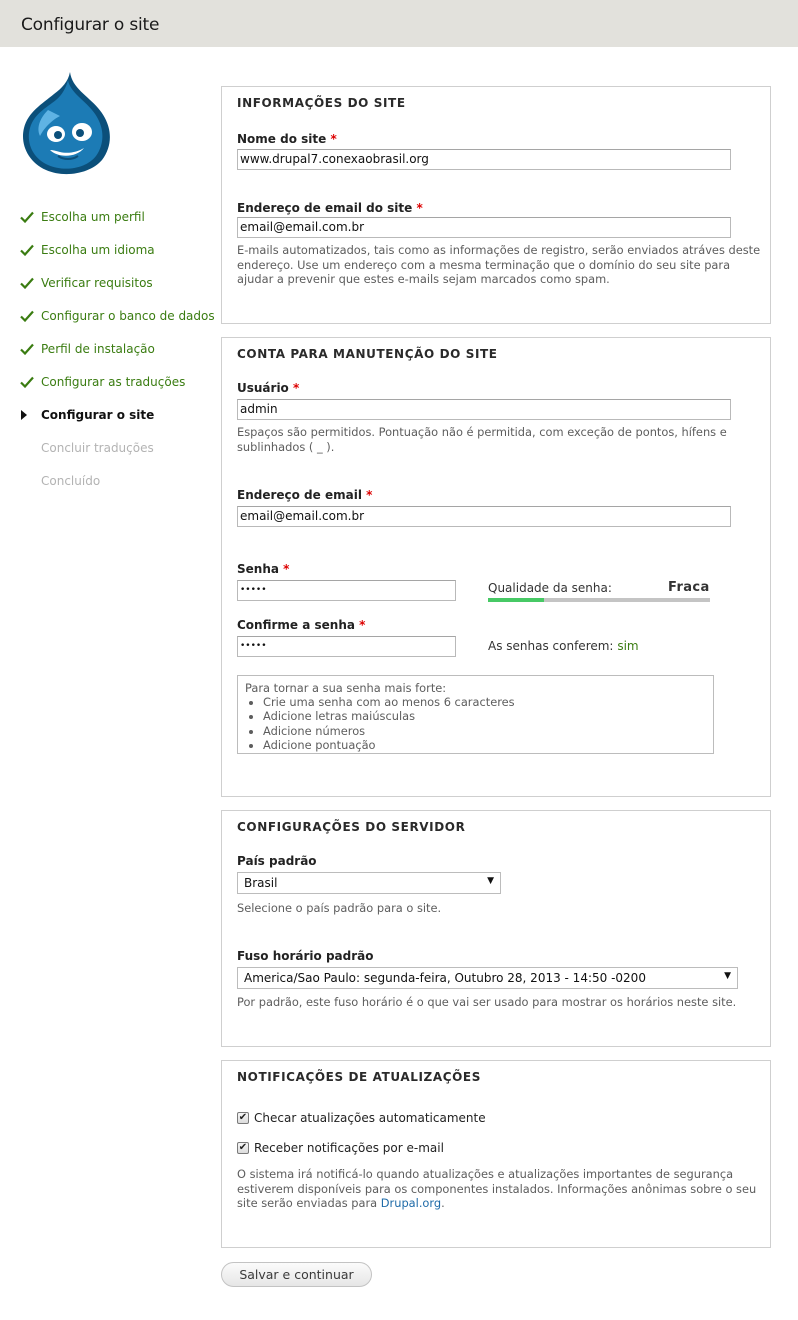 The height and width of the screenshot is (1320, 798). What do you see at coordinates (367, 354) in the screenshot?
I see `account-legend: CONTA PARA MANUTENÇÃO DO SITE` at bounding box center [367, 354].